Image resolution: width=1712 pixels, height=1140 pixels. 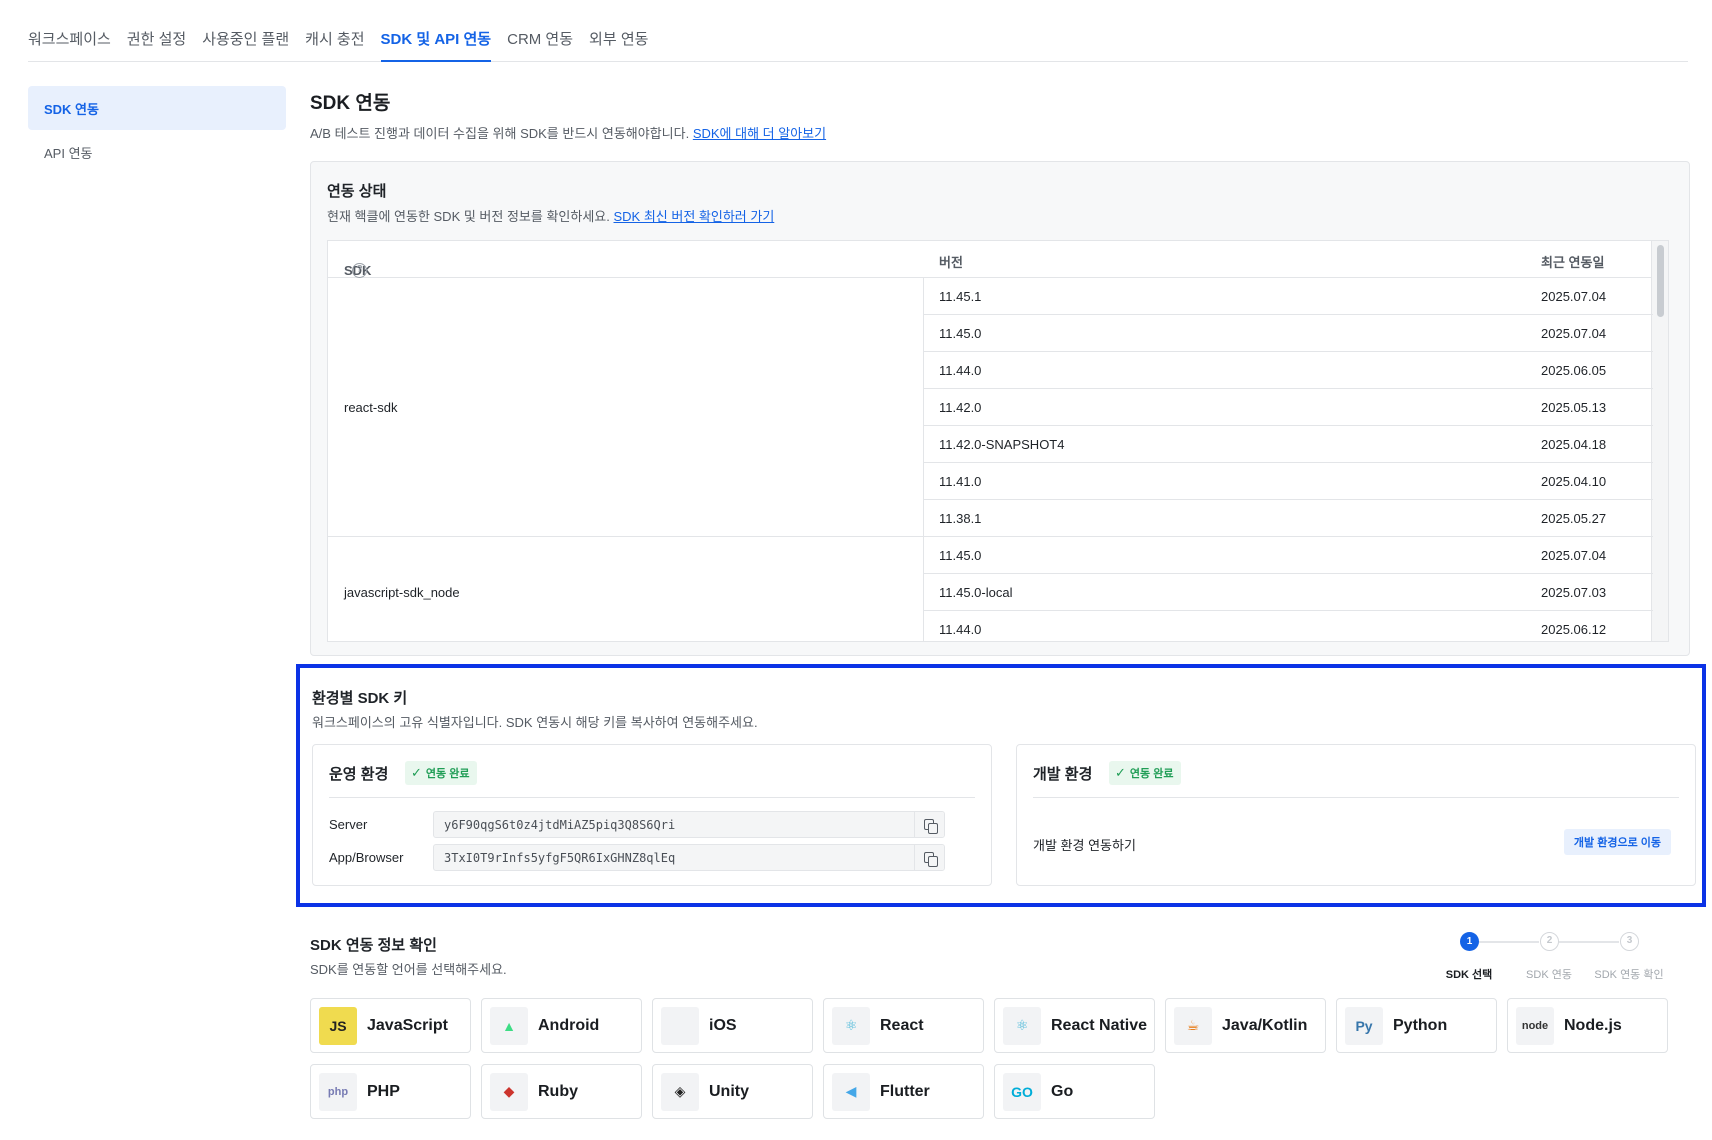 What do you see at coordinates (1288, 407) in the screenshot?
I see `table-row: 11.42.0 2025.05.13` at bounding box center [1288, 407].